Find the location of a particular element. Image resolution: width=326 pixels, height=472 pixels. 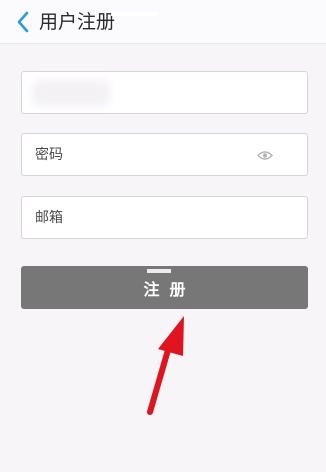

chevron-left-icon is located at coordinates (23, 22).